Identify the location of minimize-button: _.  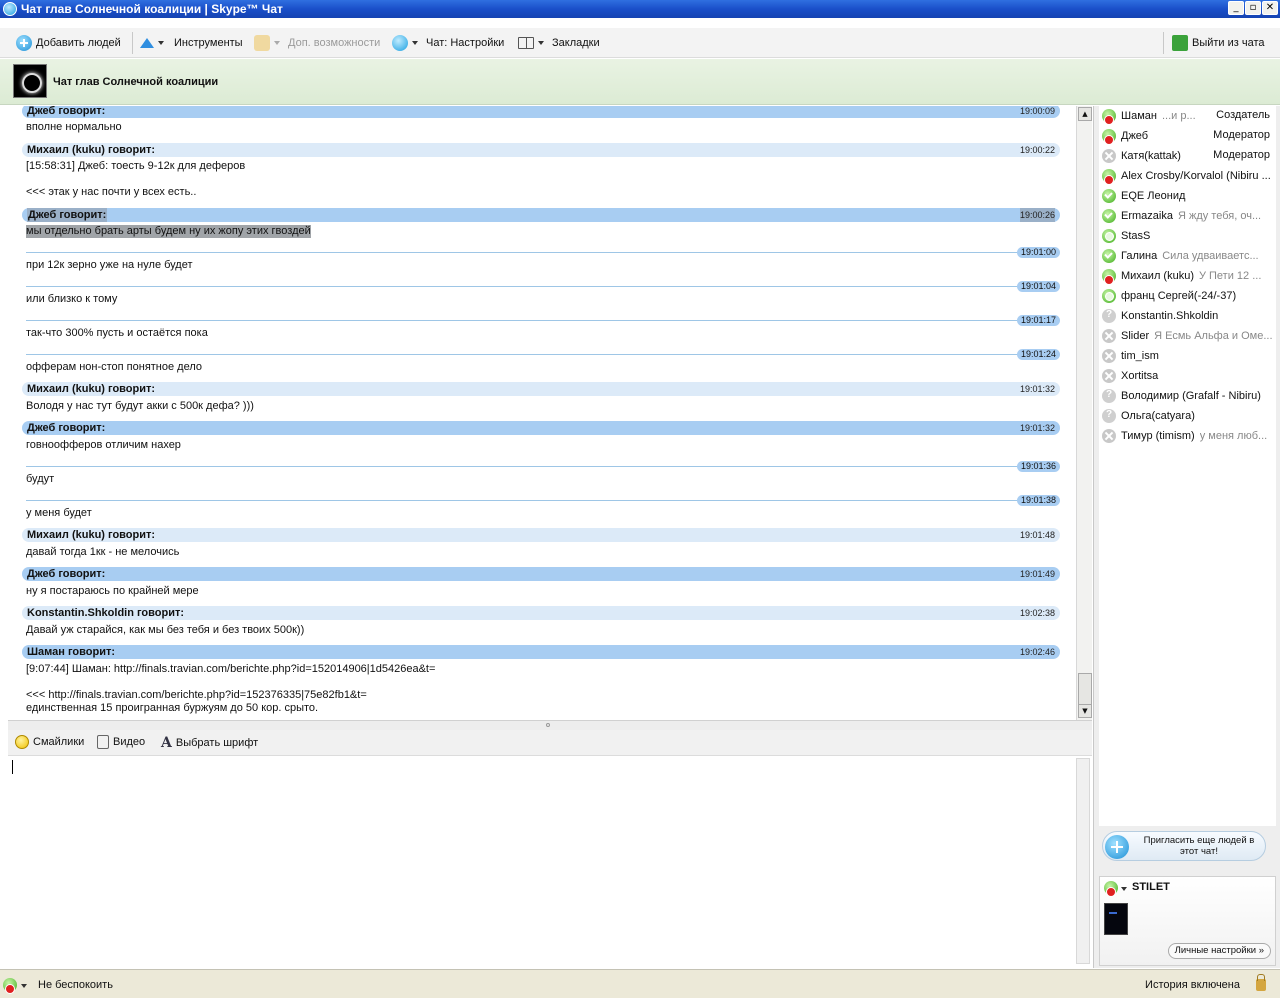
(1236, 8).